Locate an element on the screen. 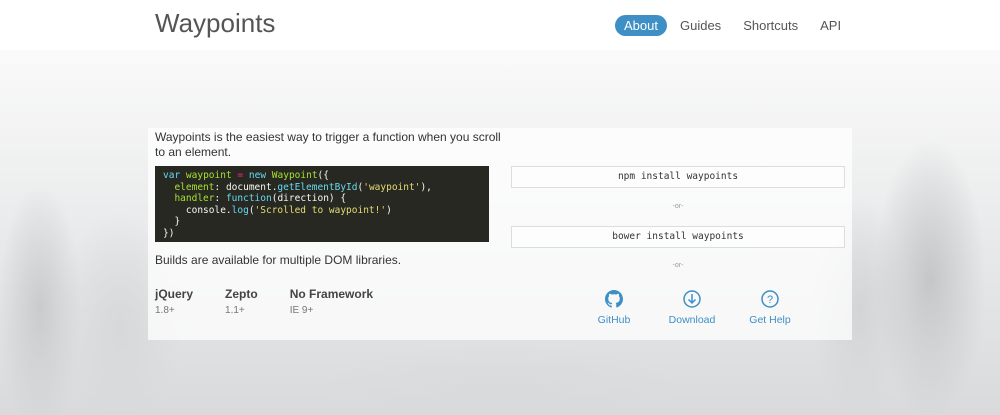 This screenshot has width=1000, height=415. get-help-label: Get Help is located at coordinates (770, 320).